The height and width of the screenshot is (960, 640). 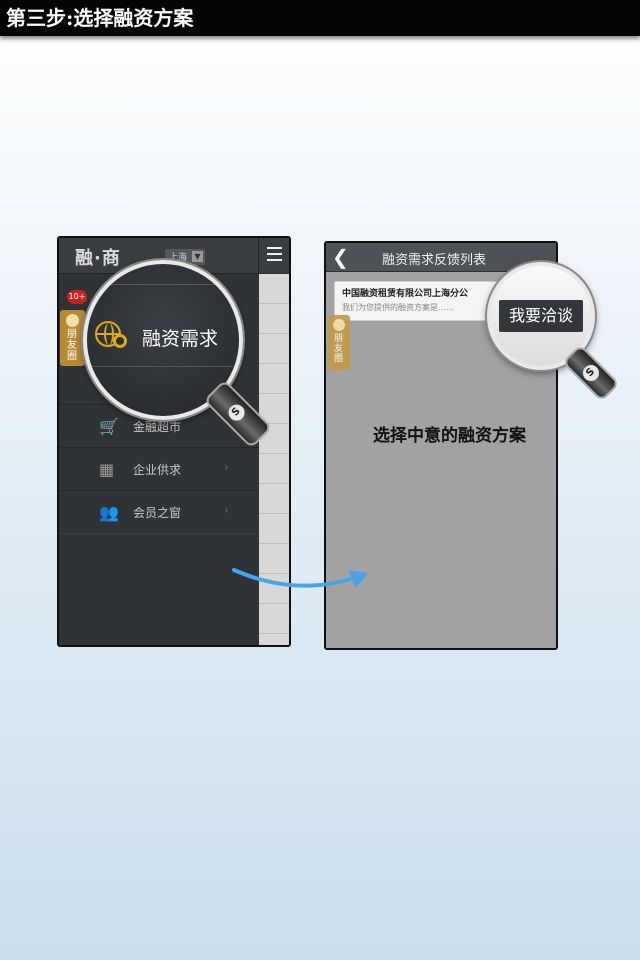 I want to click on flow-arrow-icon, so click(x=300, y=578).